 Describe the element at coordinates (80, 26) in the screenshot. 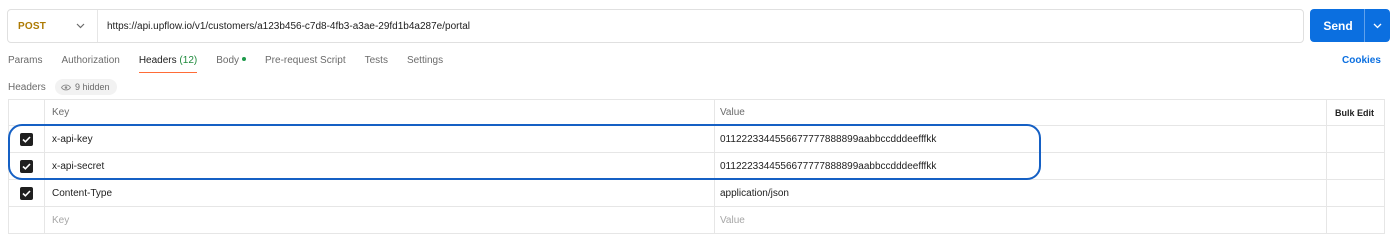

I see `chevron-down-icon` at that location.